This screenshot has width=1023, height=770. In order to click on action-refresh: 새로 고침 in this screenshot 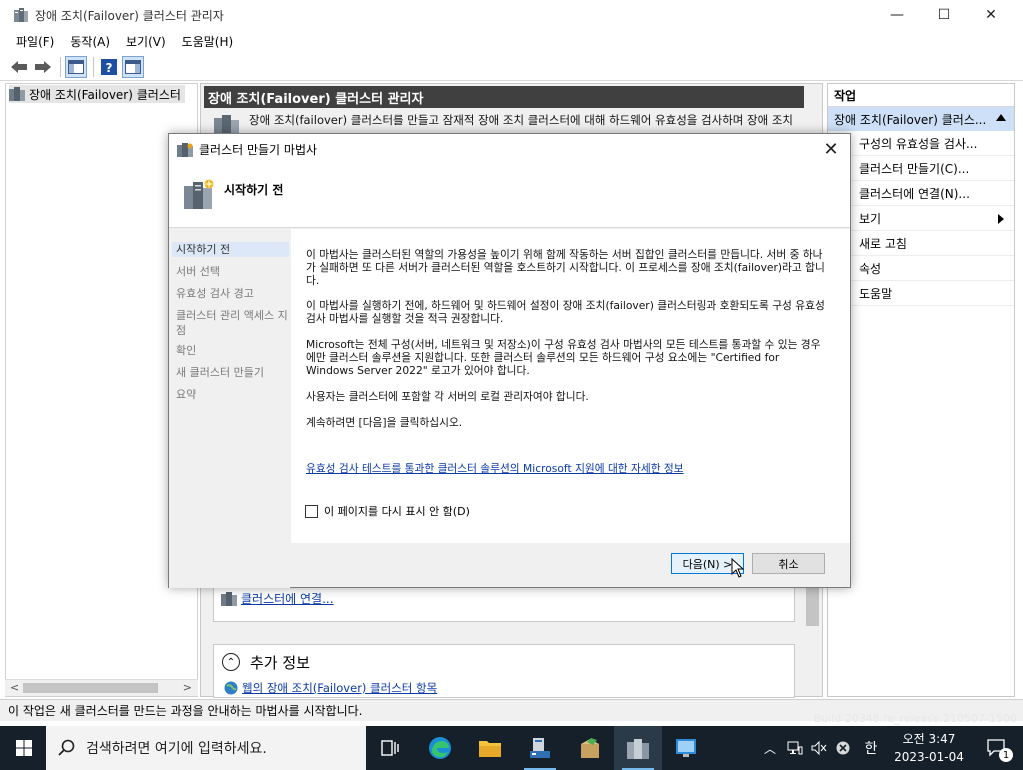, I will do `click(921, 243)`.